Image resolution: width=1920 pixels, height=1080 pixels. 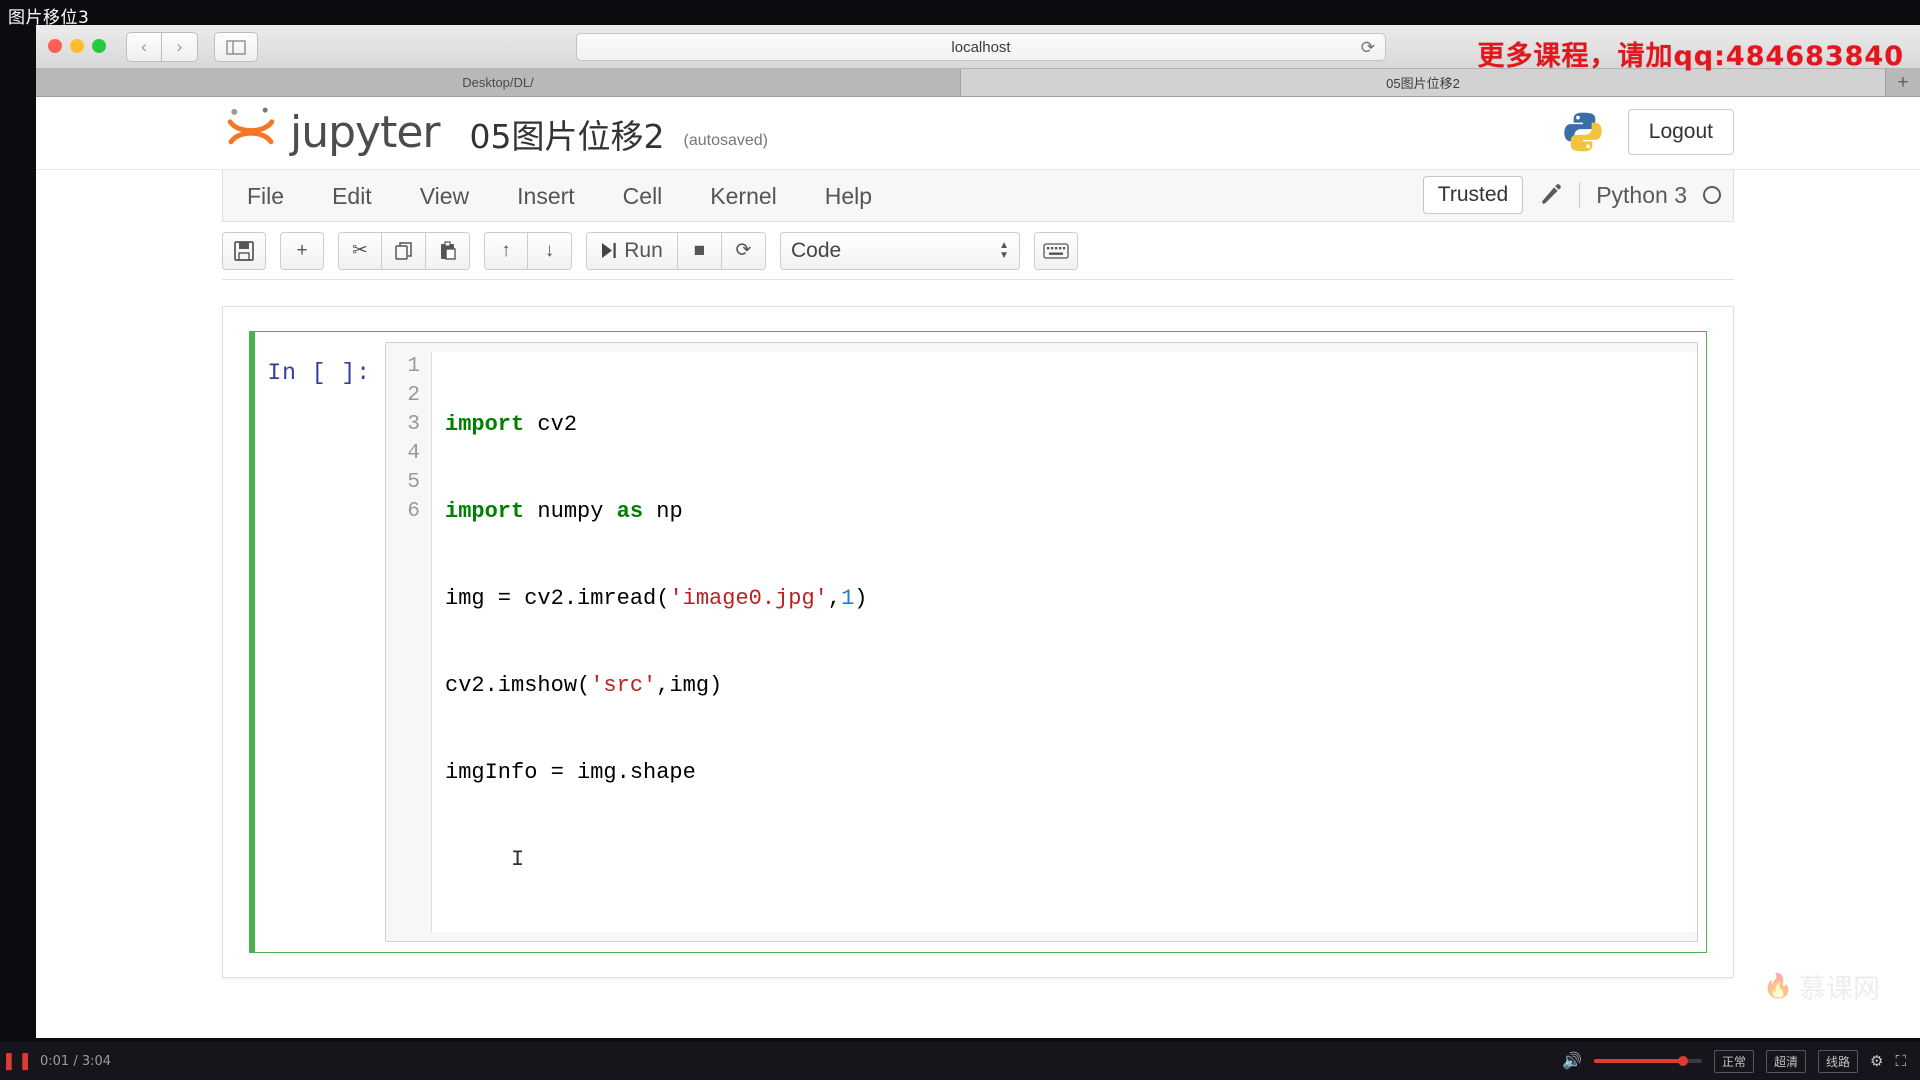 What do you see at coordinates (413, 453) in the screenshot?
I see `line-number: 4` at bounding box center [413, 453].